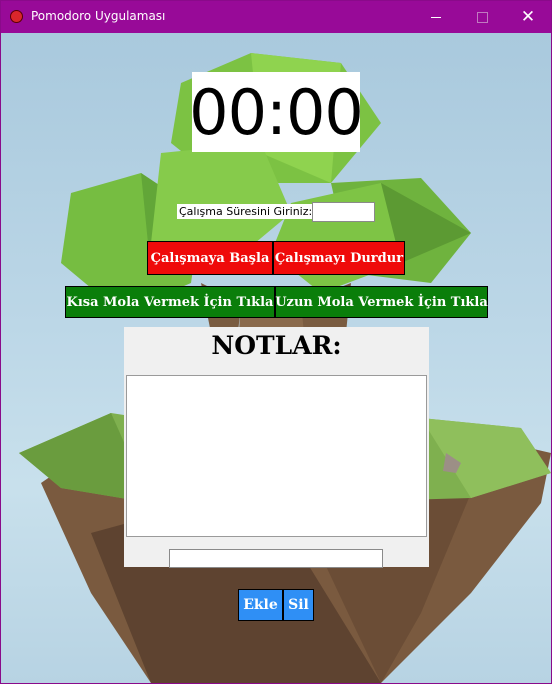 Image resolution: width=552 pixels, height=684 pixels. What do you see at coordinates (16, 16) in the screenshot?
I see `app-icon` at bounding box center [16, 16].